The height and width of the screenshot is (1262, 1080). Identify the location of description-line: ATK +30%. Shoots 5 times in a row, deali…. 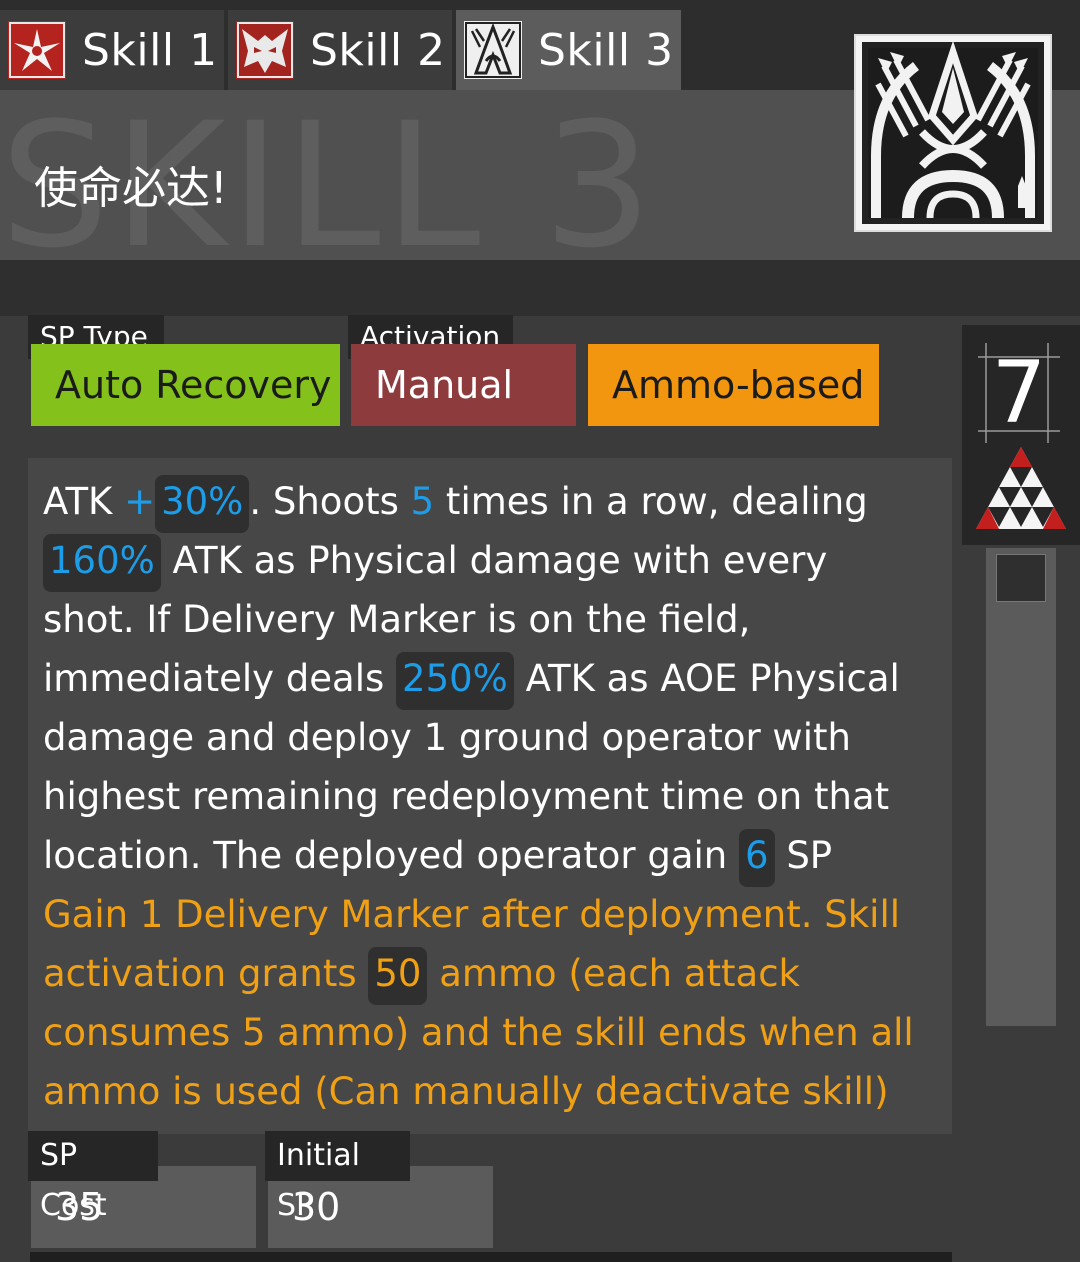
(489, 502).